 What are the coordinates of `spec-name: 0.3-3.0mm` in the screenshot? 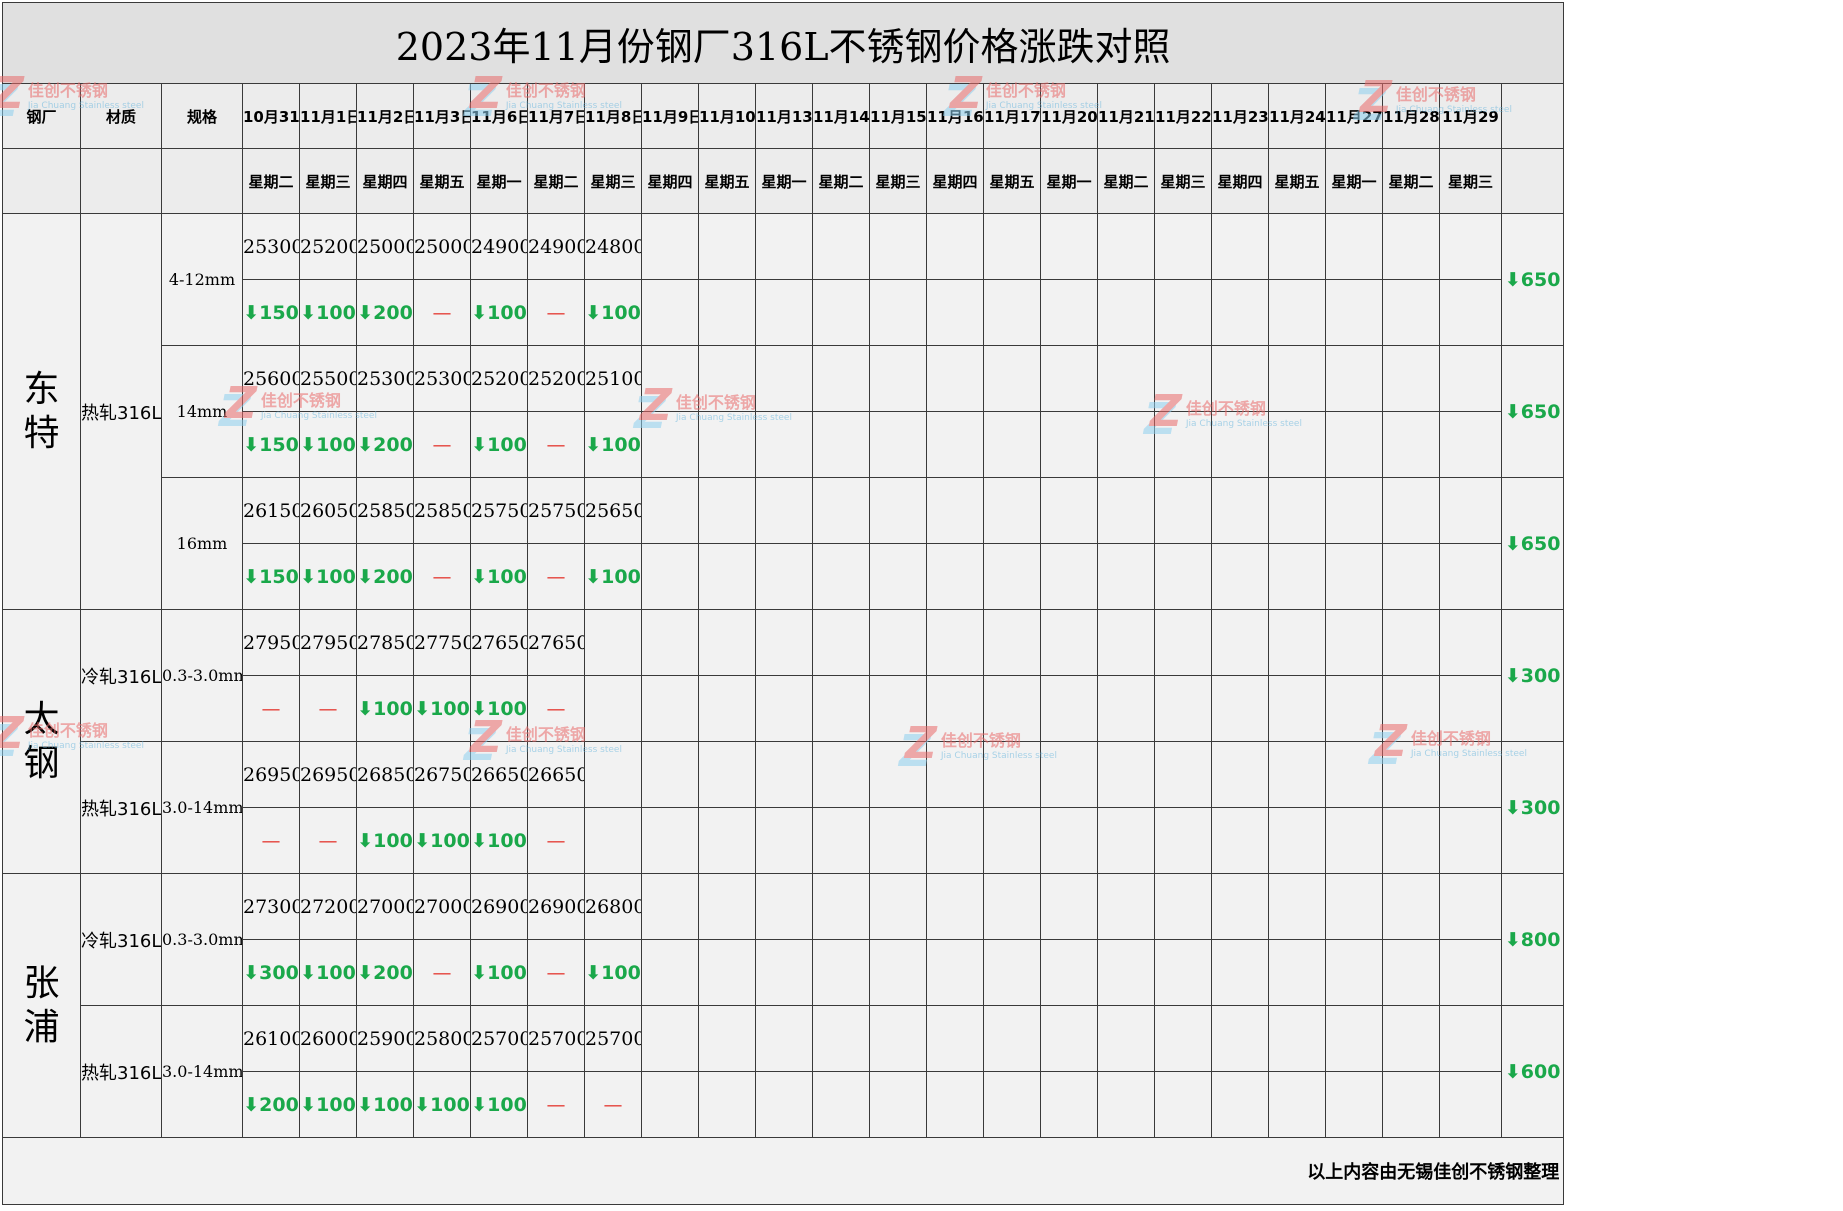 It's located at (202, 939).